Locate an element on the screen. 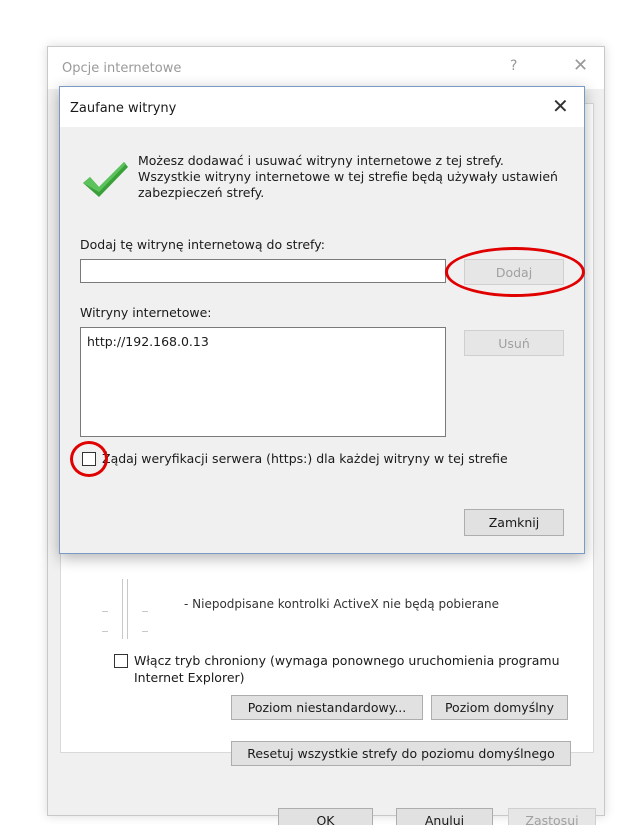 The height and width of the screenshot is (825, 620). close-button: Zamknij is located at coordinates (514, 522).